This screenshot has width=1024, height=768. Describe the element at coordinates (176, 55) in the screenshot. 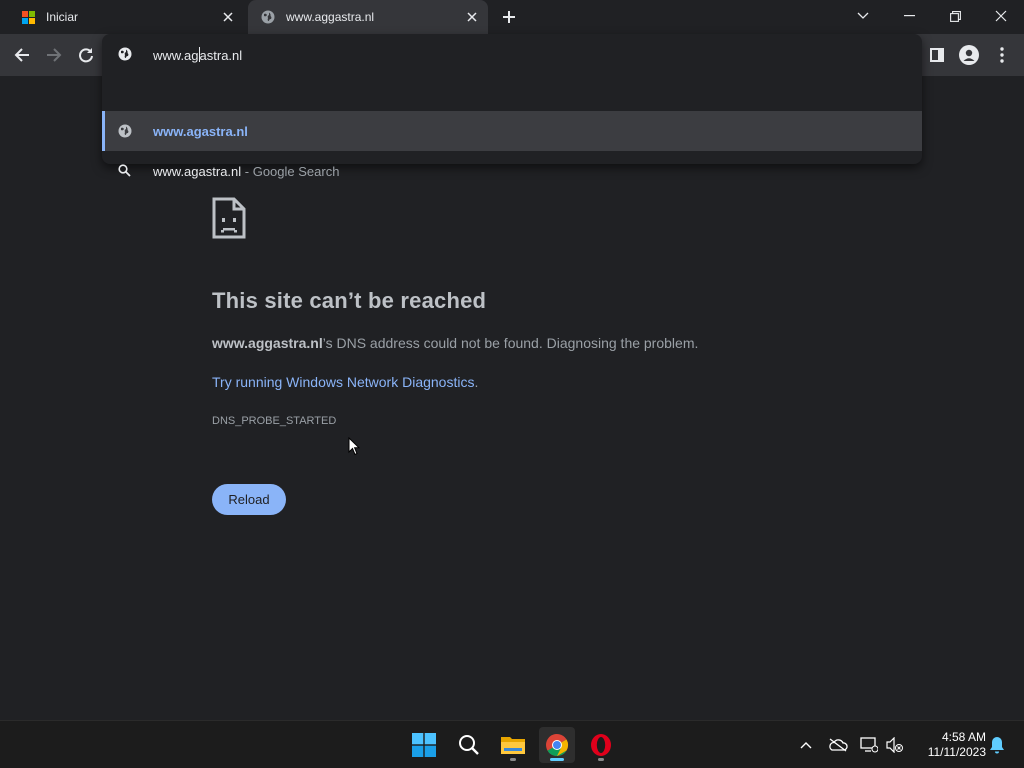

I see `address-text-before-caret: www.ag` at that location.